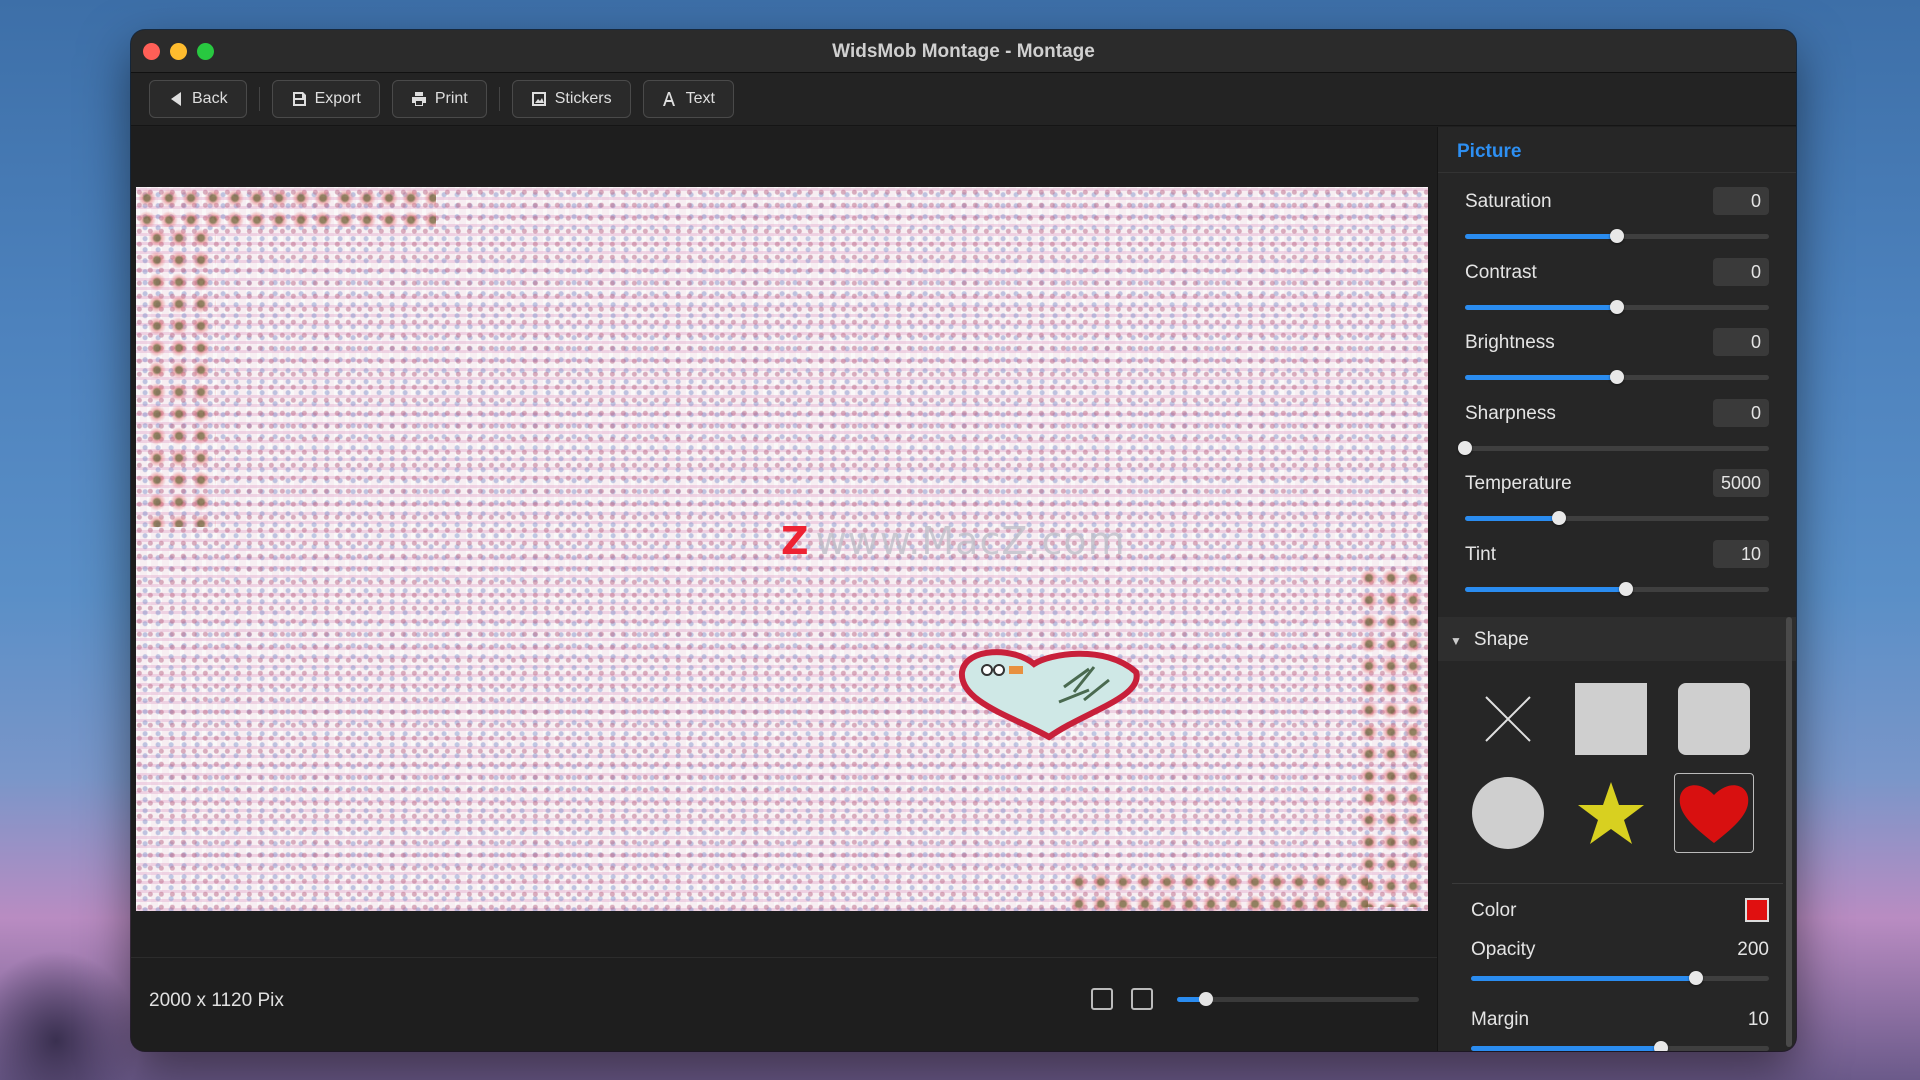 The image size is (1920, 1080). I want to click on status-bar: 2000 x 1120 Pix, so click(784, 1004).